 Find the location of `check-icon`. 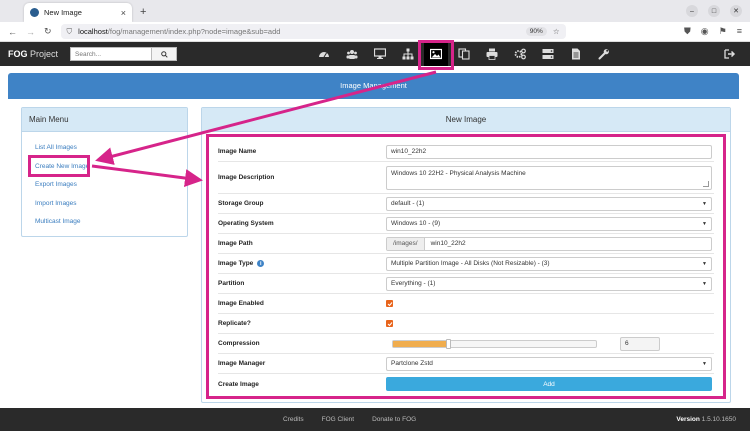

check-icon is located at coordinates (389, 303).